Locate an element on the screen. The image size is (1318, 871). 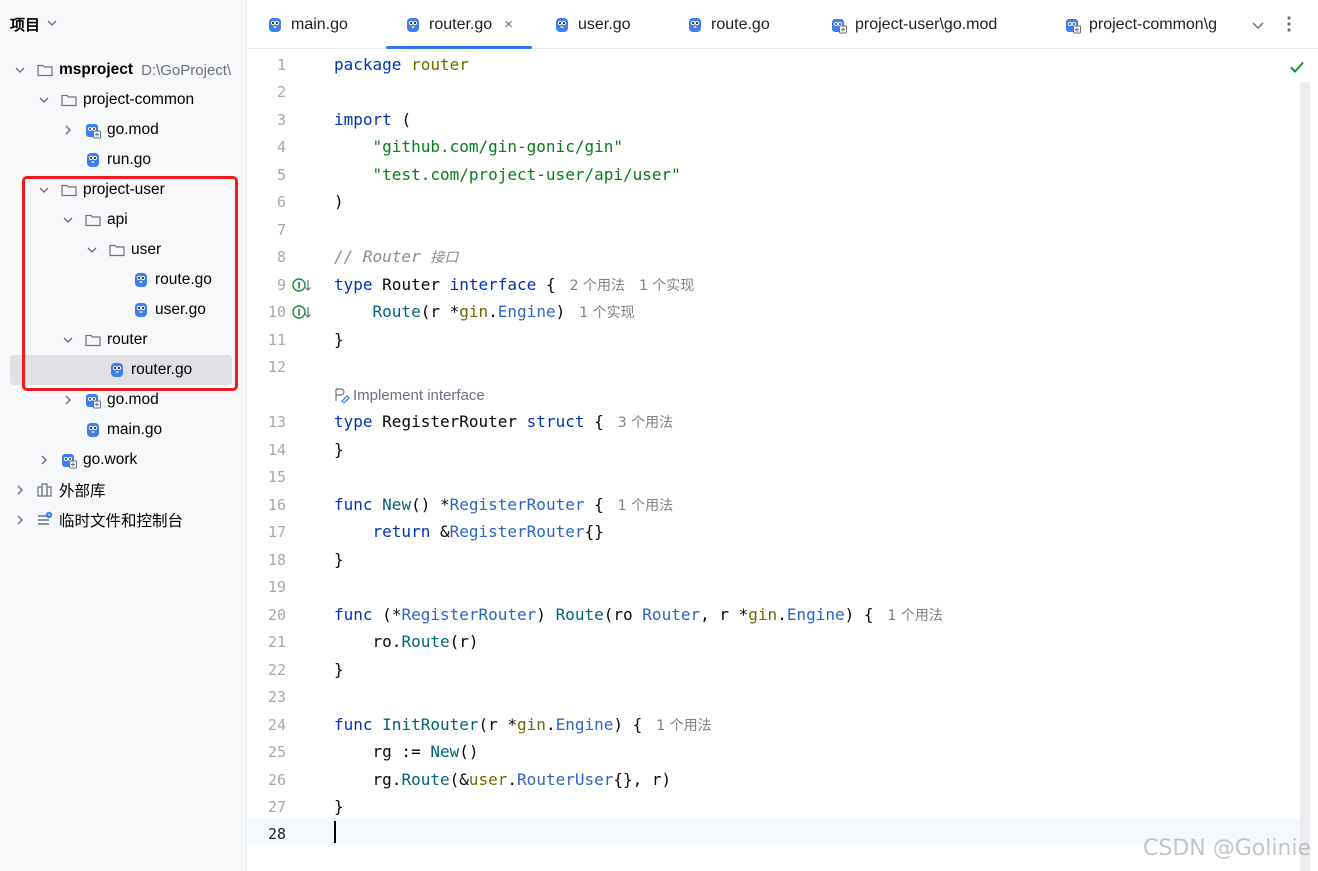
project-view-selector: 项目 is located at coordinates (34, 24).